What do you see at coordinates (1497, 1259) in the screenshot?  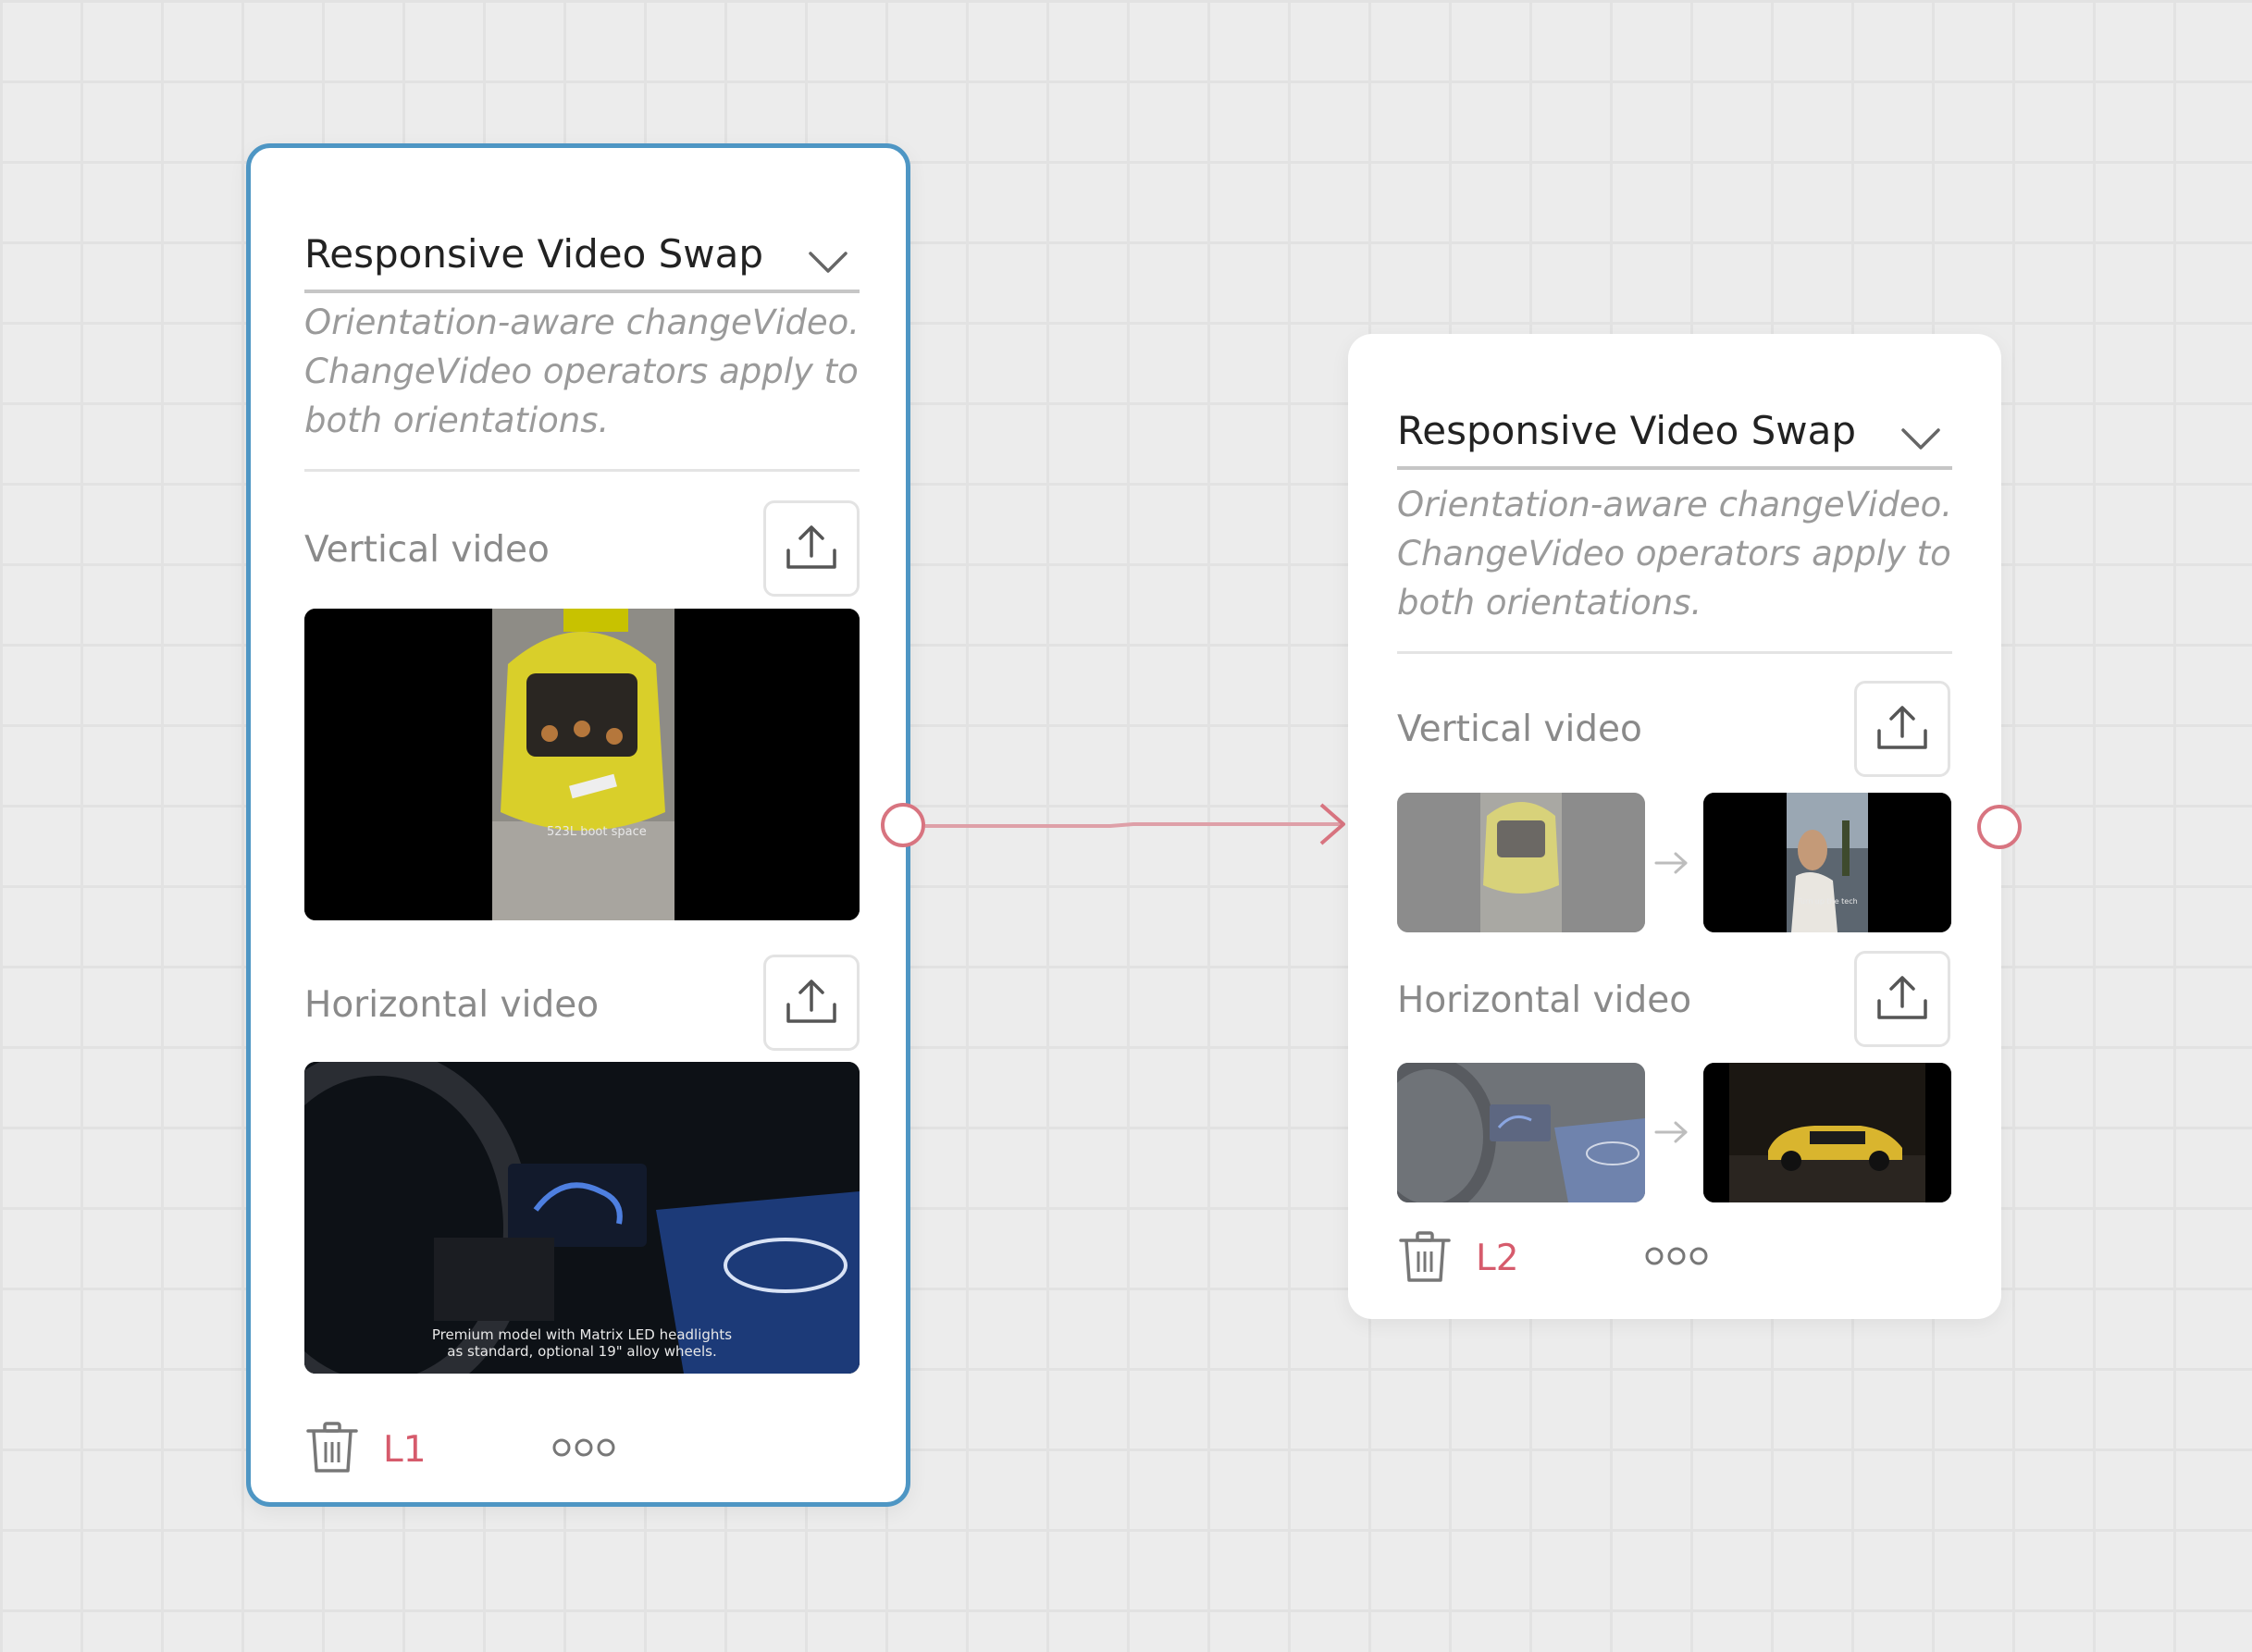 I see `layer-label: L2` at bounding box center [1497, 1259].